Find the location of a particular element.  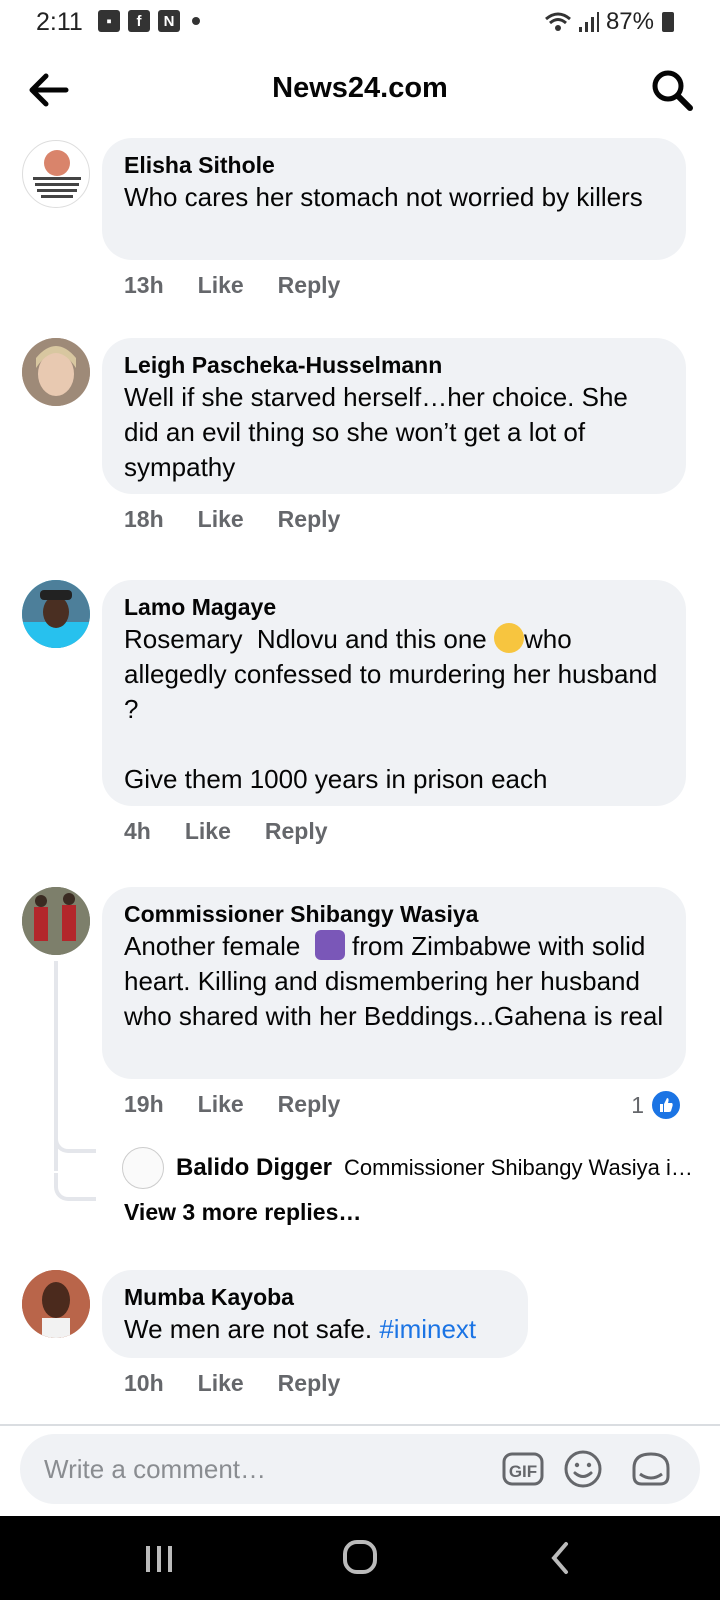

comment-author: Commissioner Shibangy Wasiya is located at coordinates (394, 914).